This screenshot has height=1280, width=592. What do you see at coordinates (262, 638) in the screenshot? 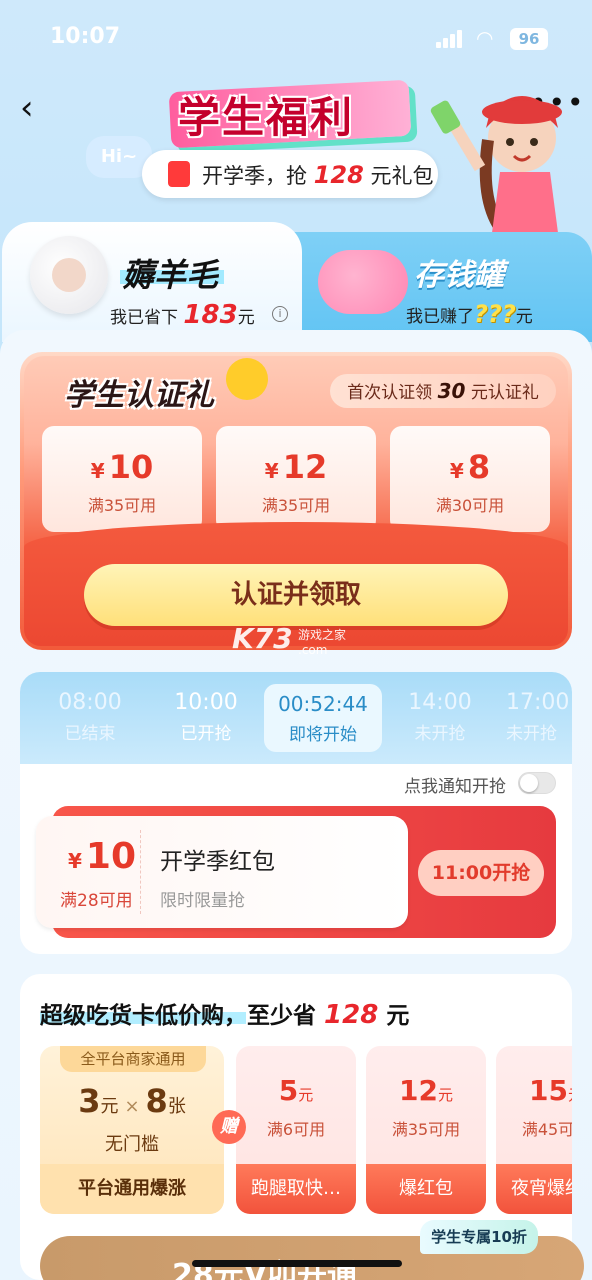
I see `watermark-logo: K73` at bounding box center [262, 638].